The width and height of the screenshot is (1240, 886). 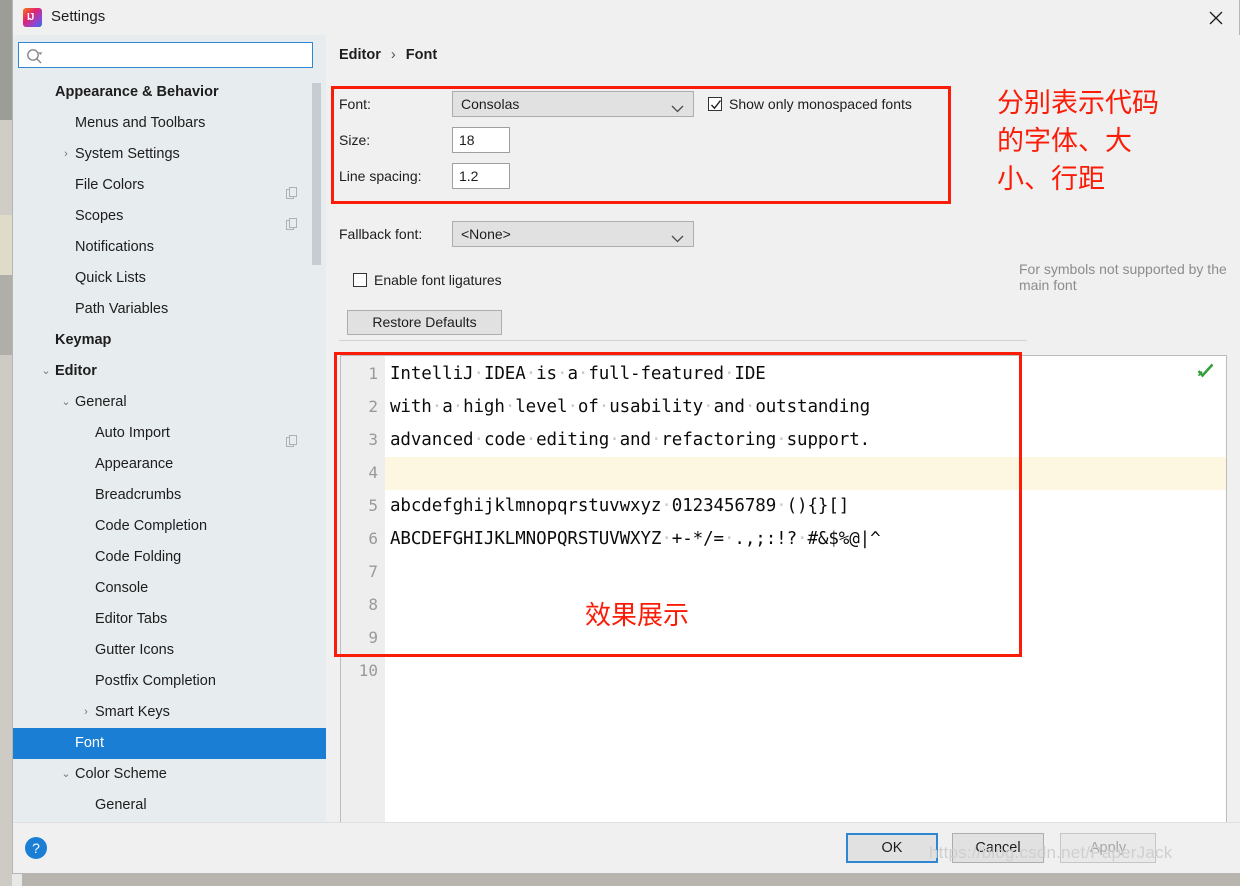 I want to click on font-size-input: 18, so click(x=481, y=140).